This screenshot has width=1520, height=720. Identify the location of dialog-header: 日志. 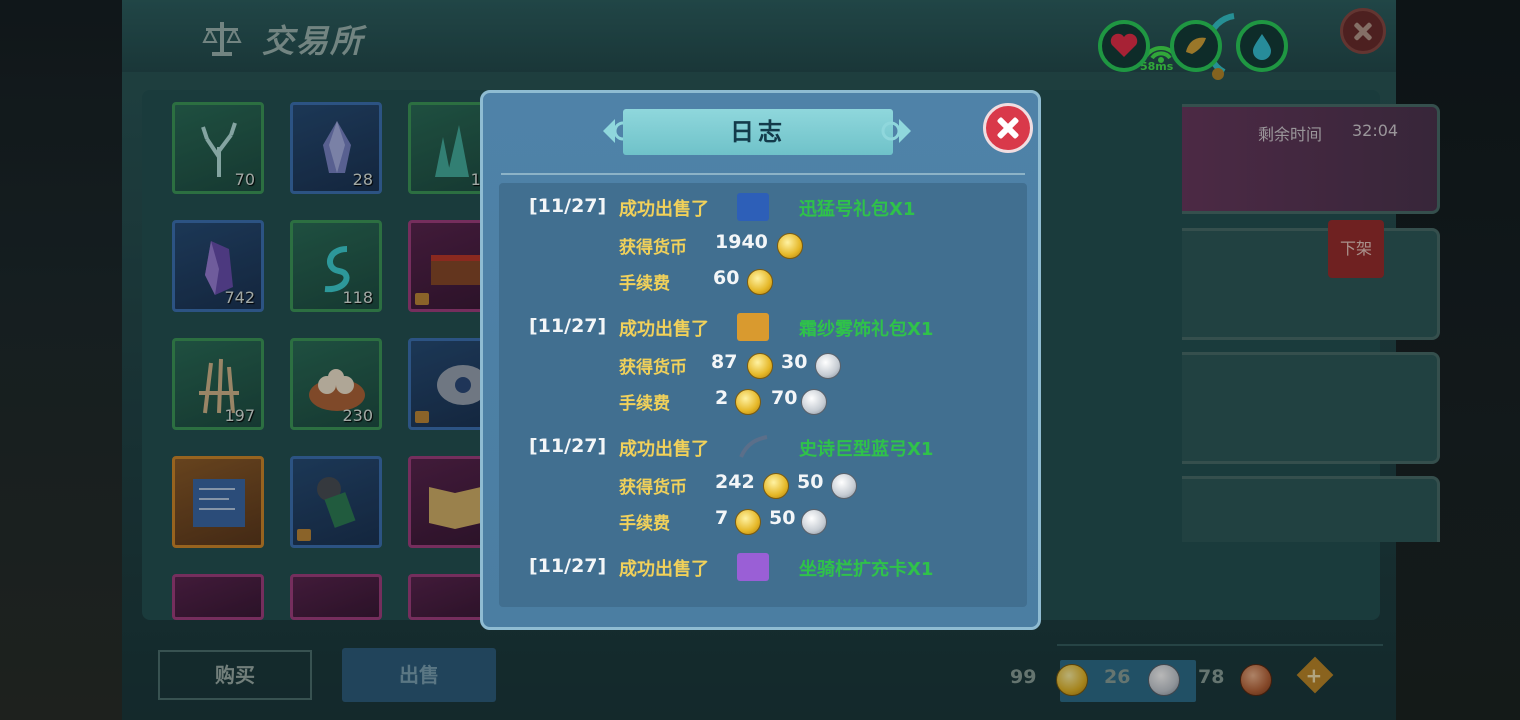
(758, 132).